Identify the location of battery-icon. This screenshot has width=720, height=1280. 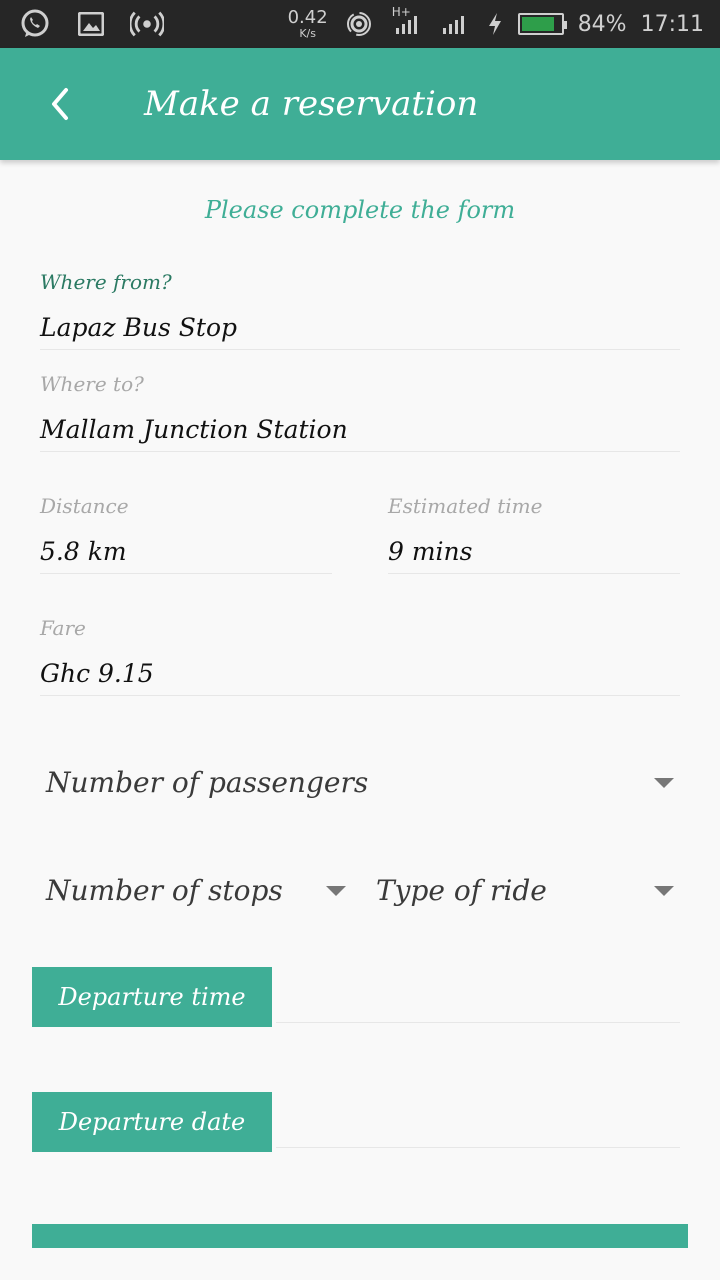
(542, 24).